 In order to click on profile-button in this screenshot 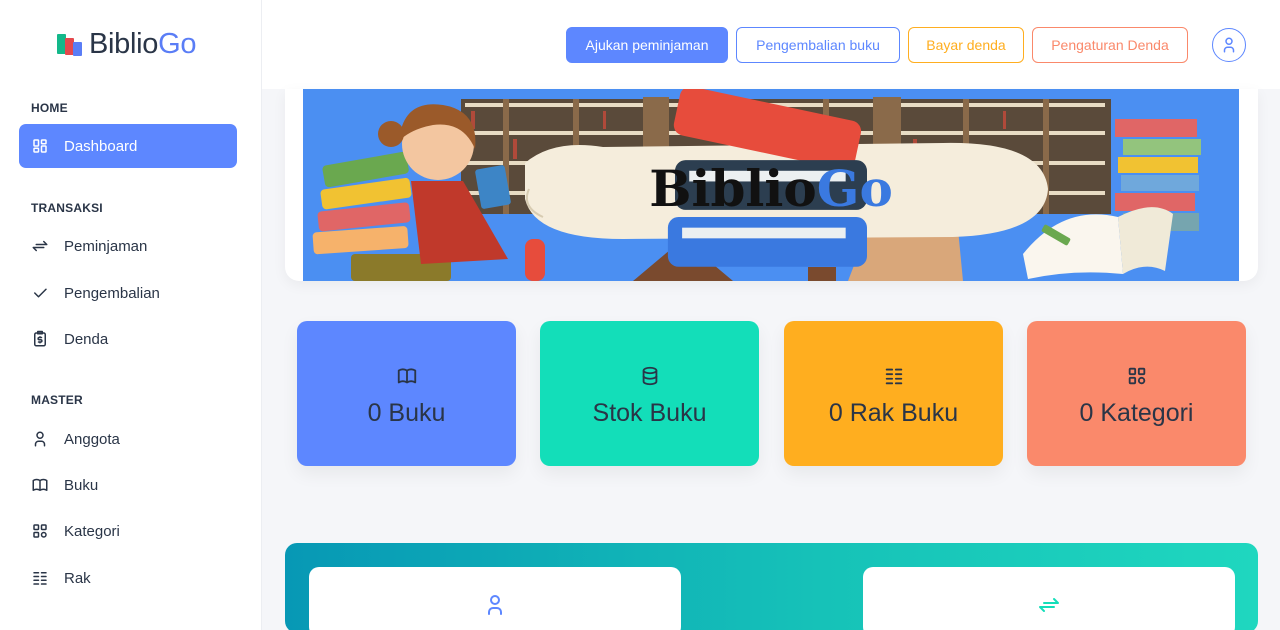, I will do `click(1229, 45)`.